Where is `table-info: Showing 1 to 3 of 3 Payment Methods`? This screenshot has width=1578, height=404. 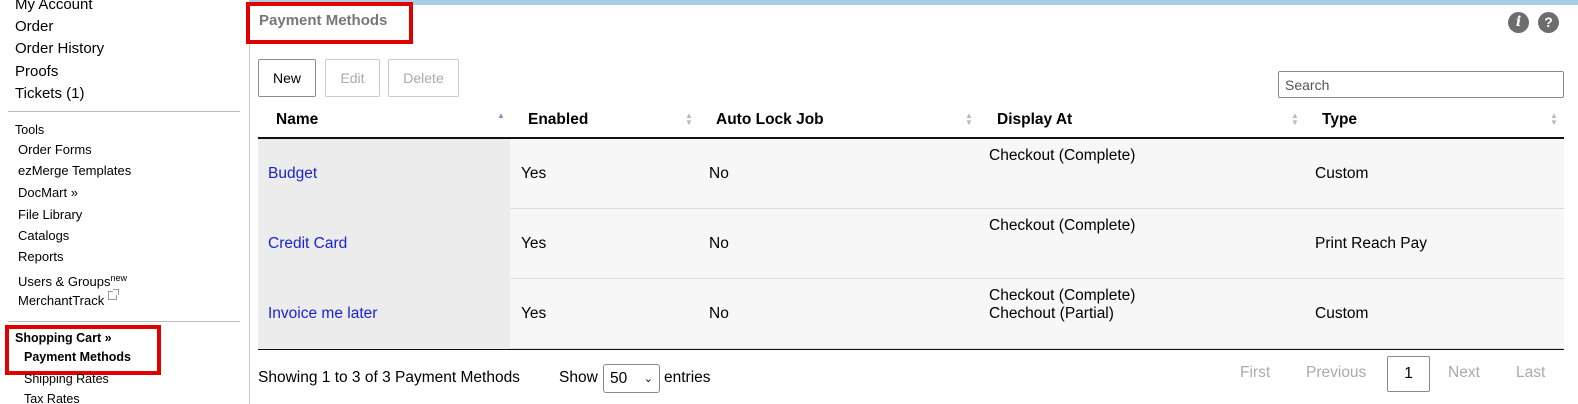
table-info: Showing 1 to 3 of 3 Payment Methods is located at coordinates (389, 377).